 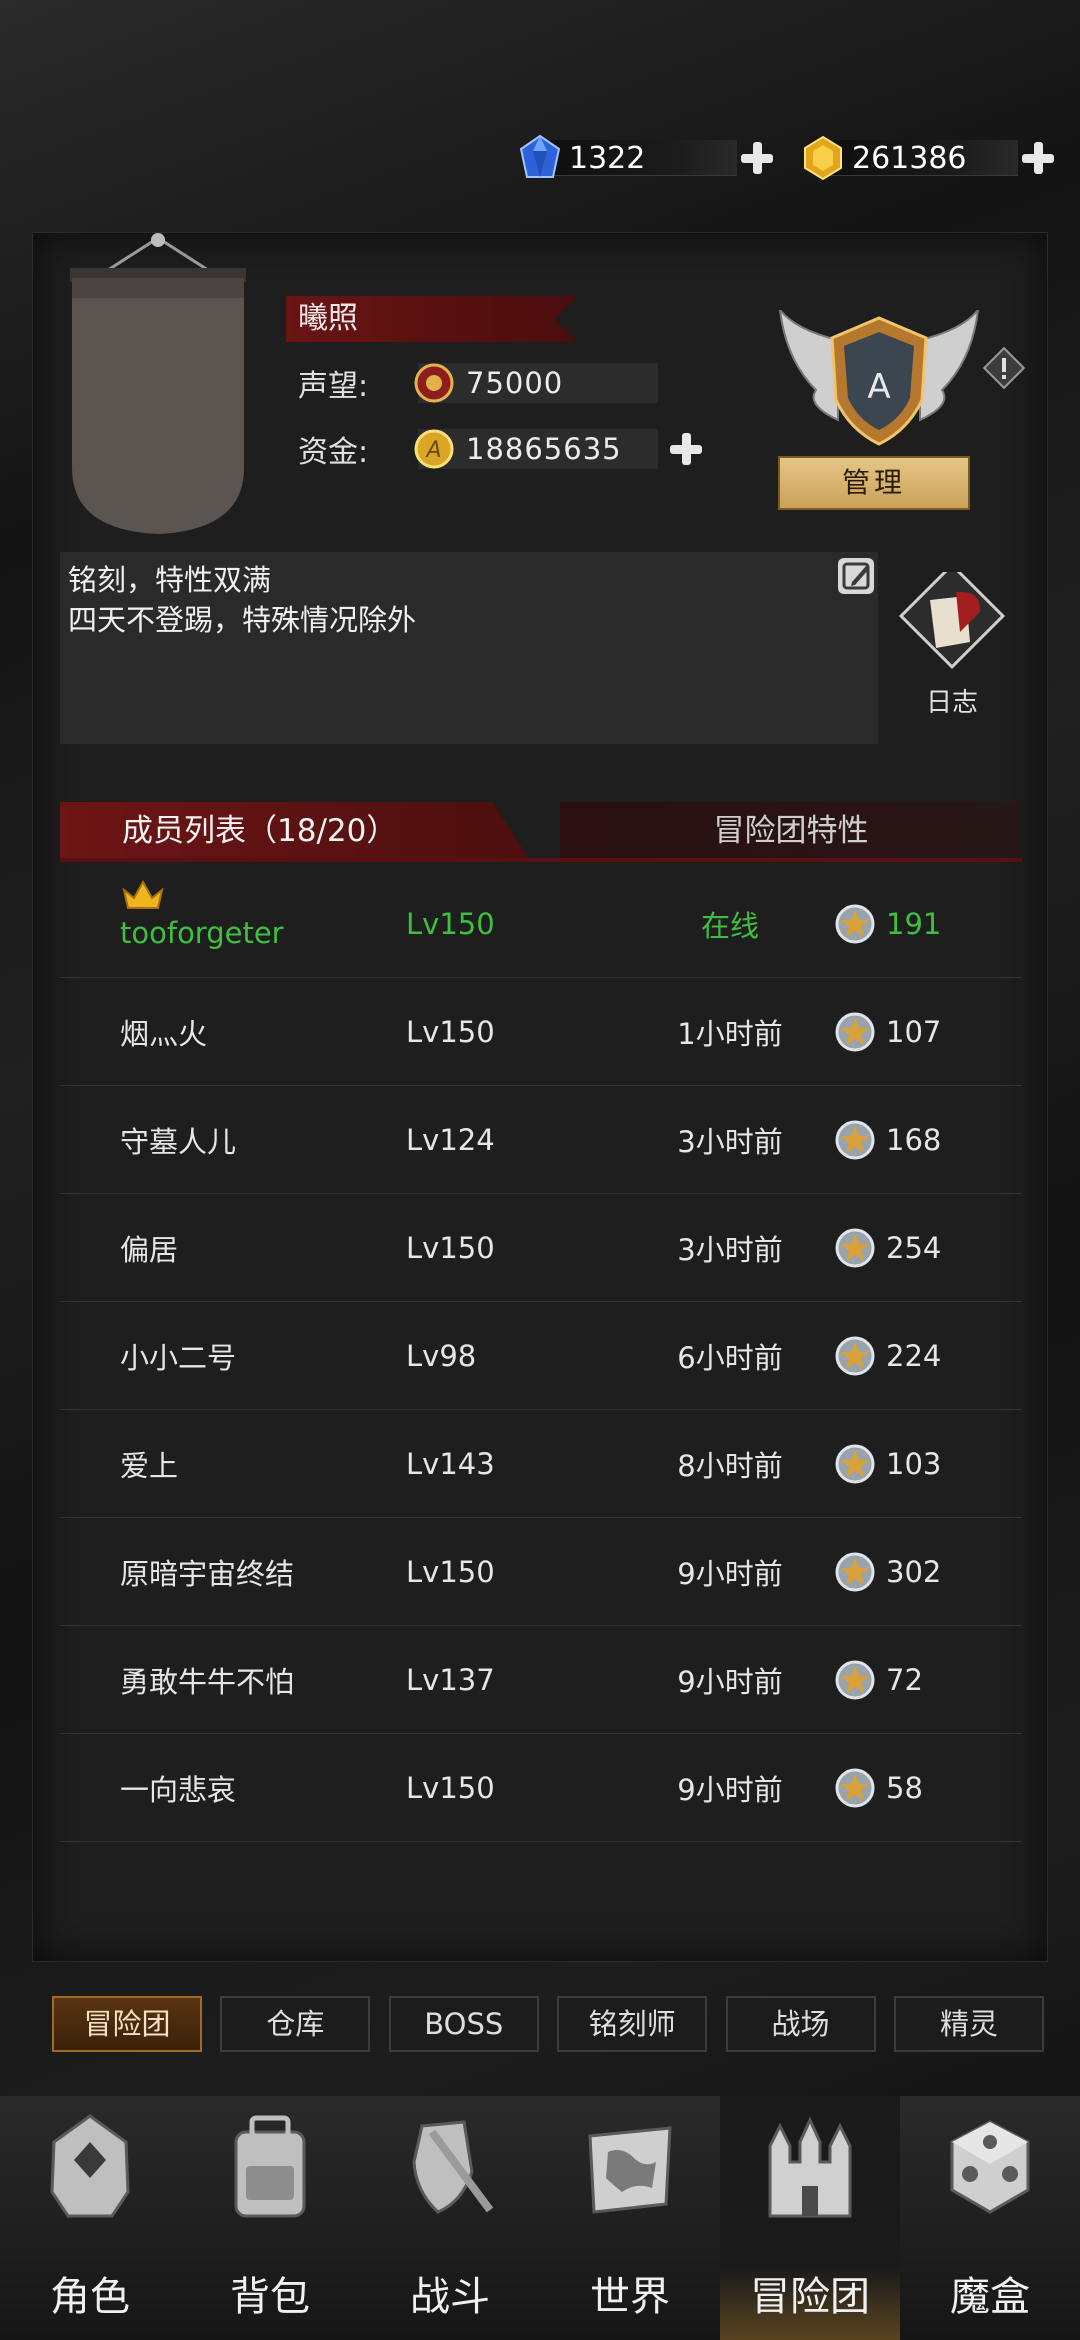 What do you see at coordinates (952, 640) in the screenshot?
I see `log-button: 日志` at bounding box center [952, 640].